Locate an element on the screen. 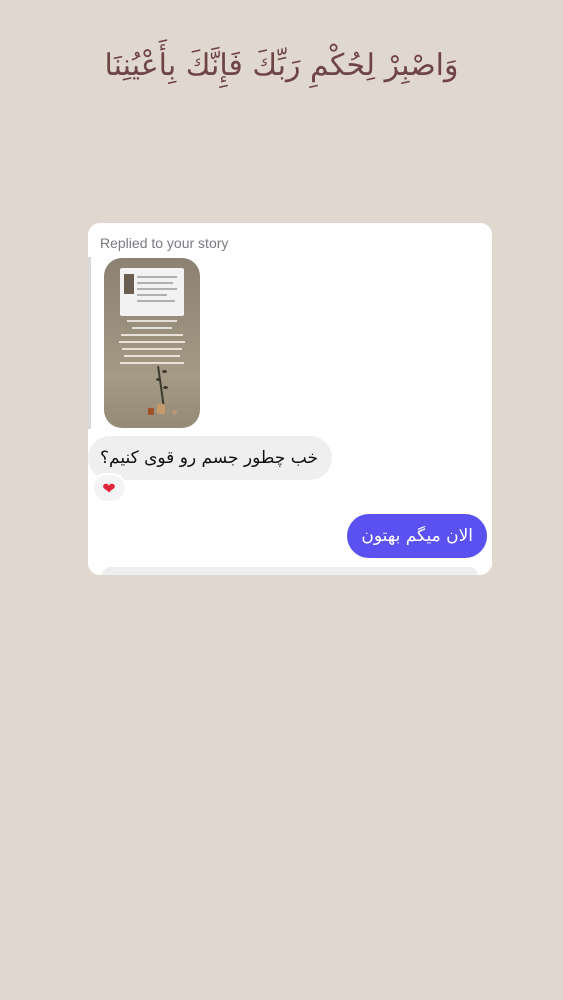 This screenshot has width=563, height=1000. story-text-overlay is located at coordinates (152, 344).